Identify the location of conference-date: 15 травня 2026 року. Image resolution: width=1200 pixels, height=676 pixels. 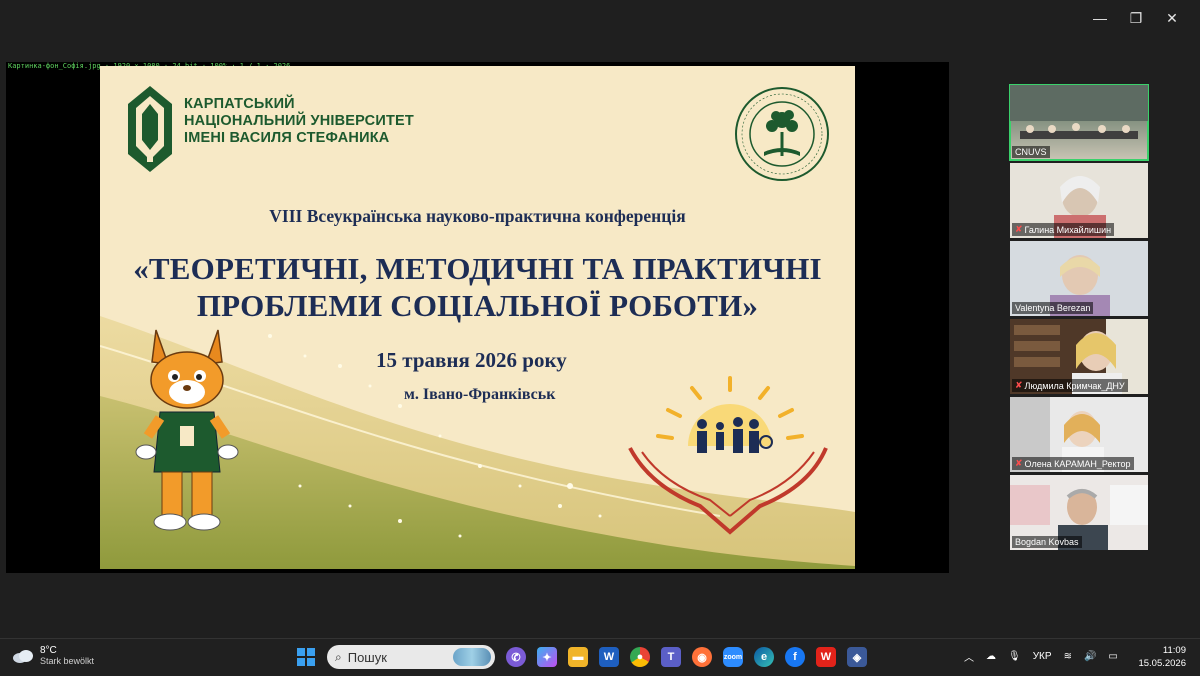
(471, 360).